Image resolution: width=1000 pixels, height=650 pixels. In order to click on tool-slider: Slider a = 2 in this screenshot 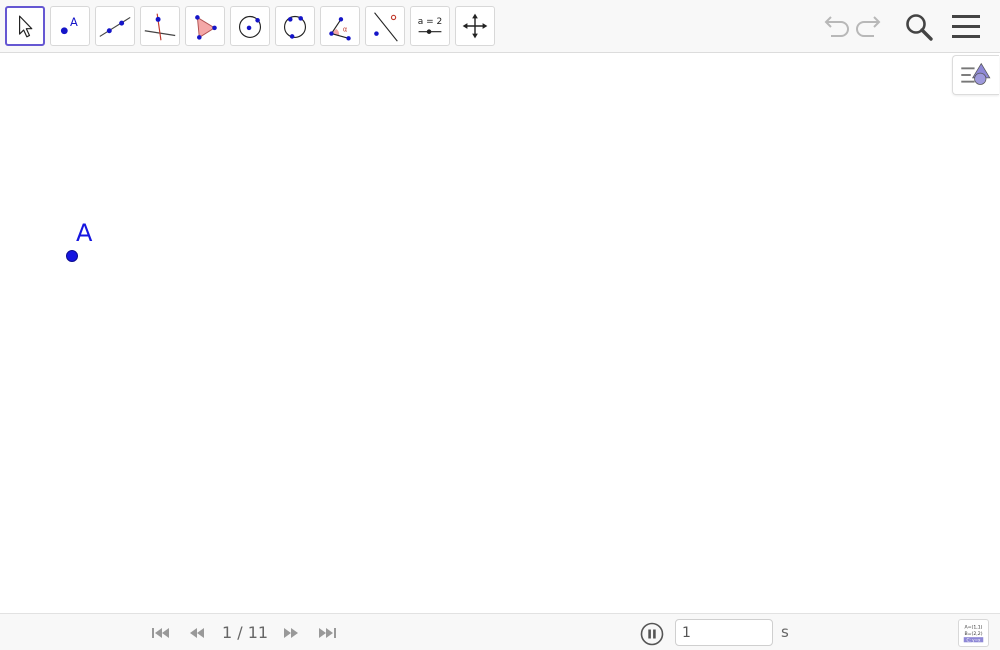, I will do `click(430, 26)`.